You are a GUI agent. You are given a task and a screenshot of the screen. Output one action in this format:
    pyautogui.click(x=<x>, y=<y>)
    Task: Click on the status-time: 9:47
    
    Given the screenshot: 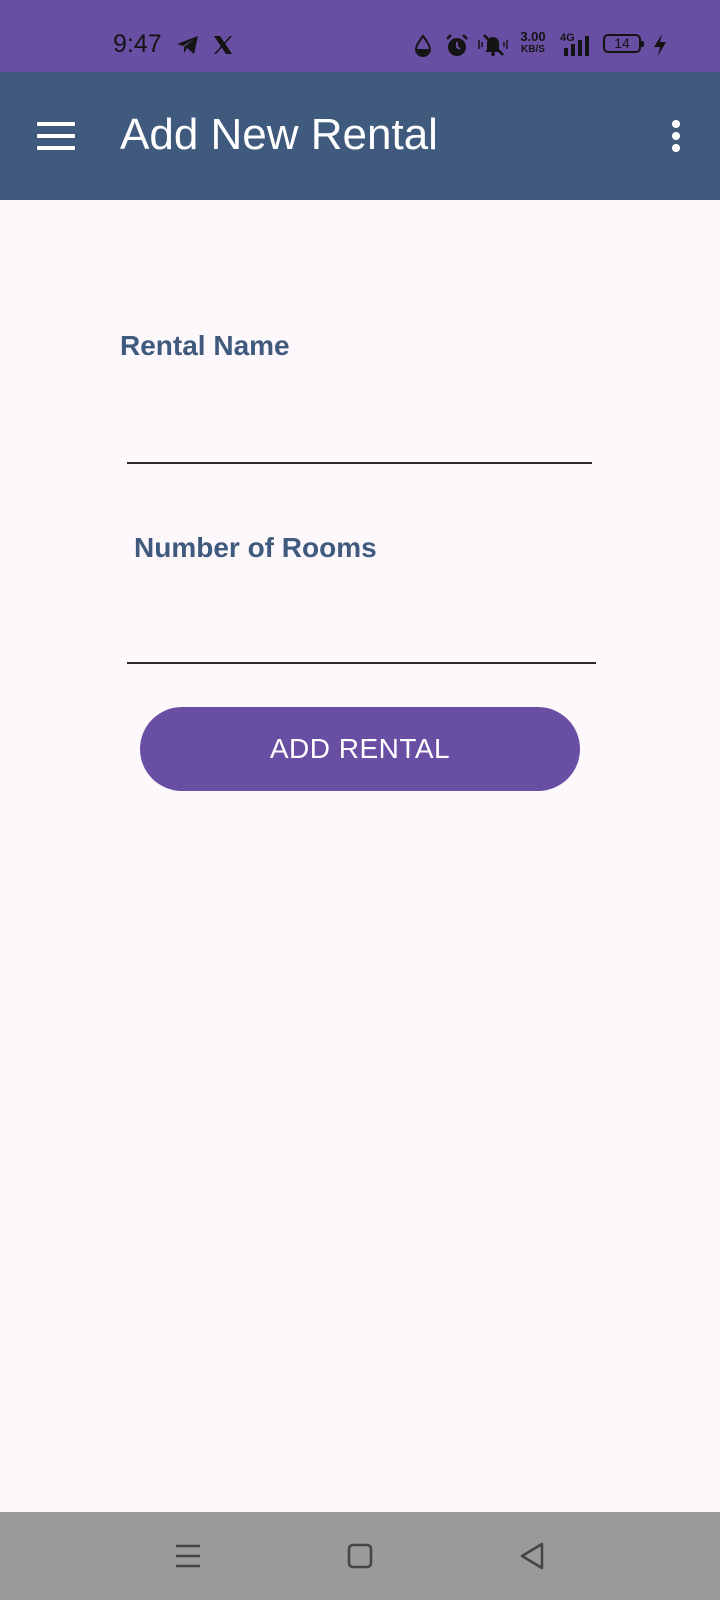 What is the action you would take?
    pyautogui.click(x=137, y=44)
    